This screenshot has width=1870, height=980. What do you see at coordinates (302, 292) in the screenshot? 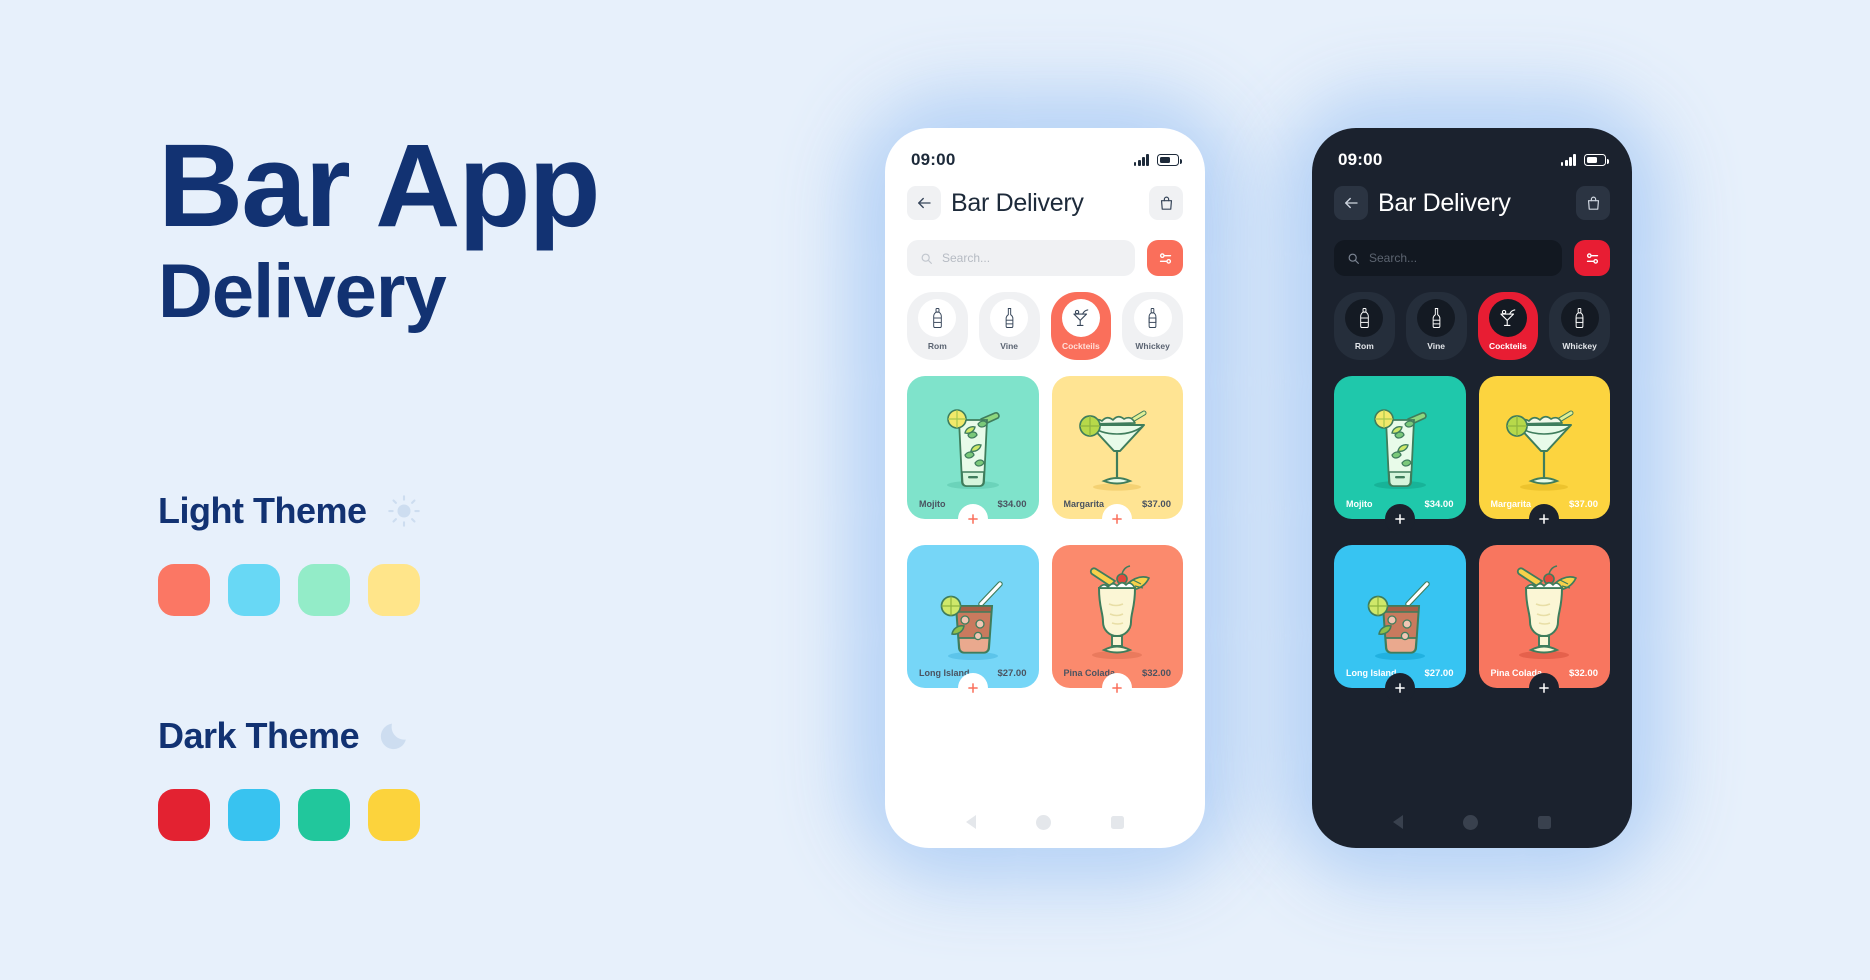
I see `page-subtitle: Delivery` at bounding box center [302, 292].